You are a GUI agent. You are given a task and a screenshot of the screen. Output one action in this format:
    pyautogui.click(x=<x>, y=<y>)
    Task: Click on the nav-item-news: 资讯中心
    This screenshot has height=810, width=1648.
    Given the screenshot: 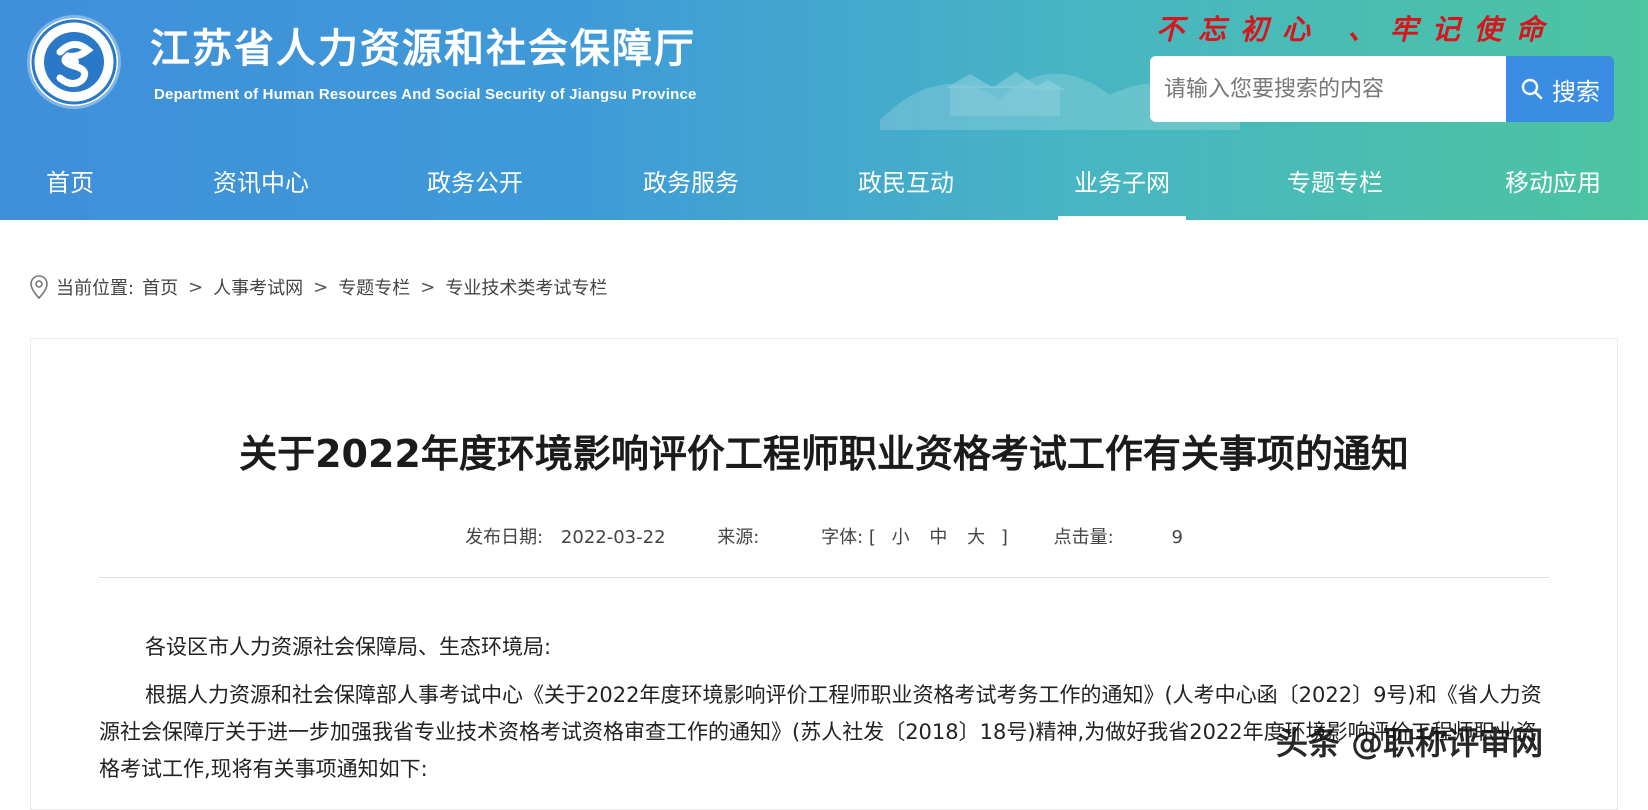 What is the action you would take?
    pyautogui.click(x=261, y=184)
    